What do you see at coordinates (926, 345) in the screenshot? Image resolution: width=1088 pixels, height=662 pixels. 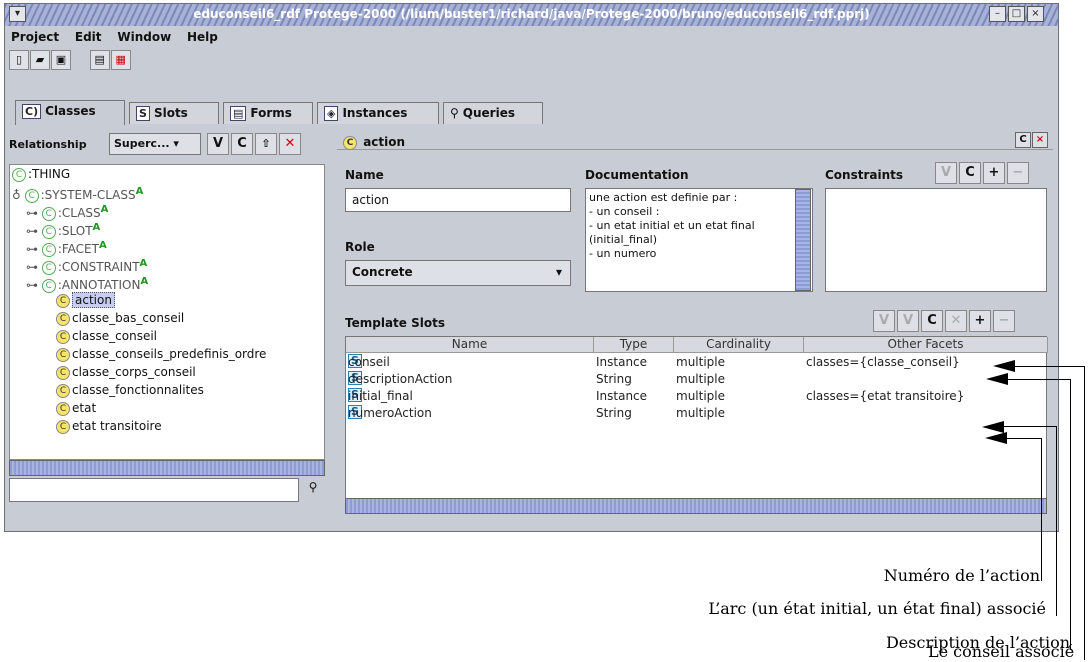 I see `column-other-facets: Other Facets` at bounding box center [926, 345].